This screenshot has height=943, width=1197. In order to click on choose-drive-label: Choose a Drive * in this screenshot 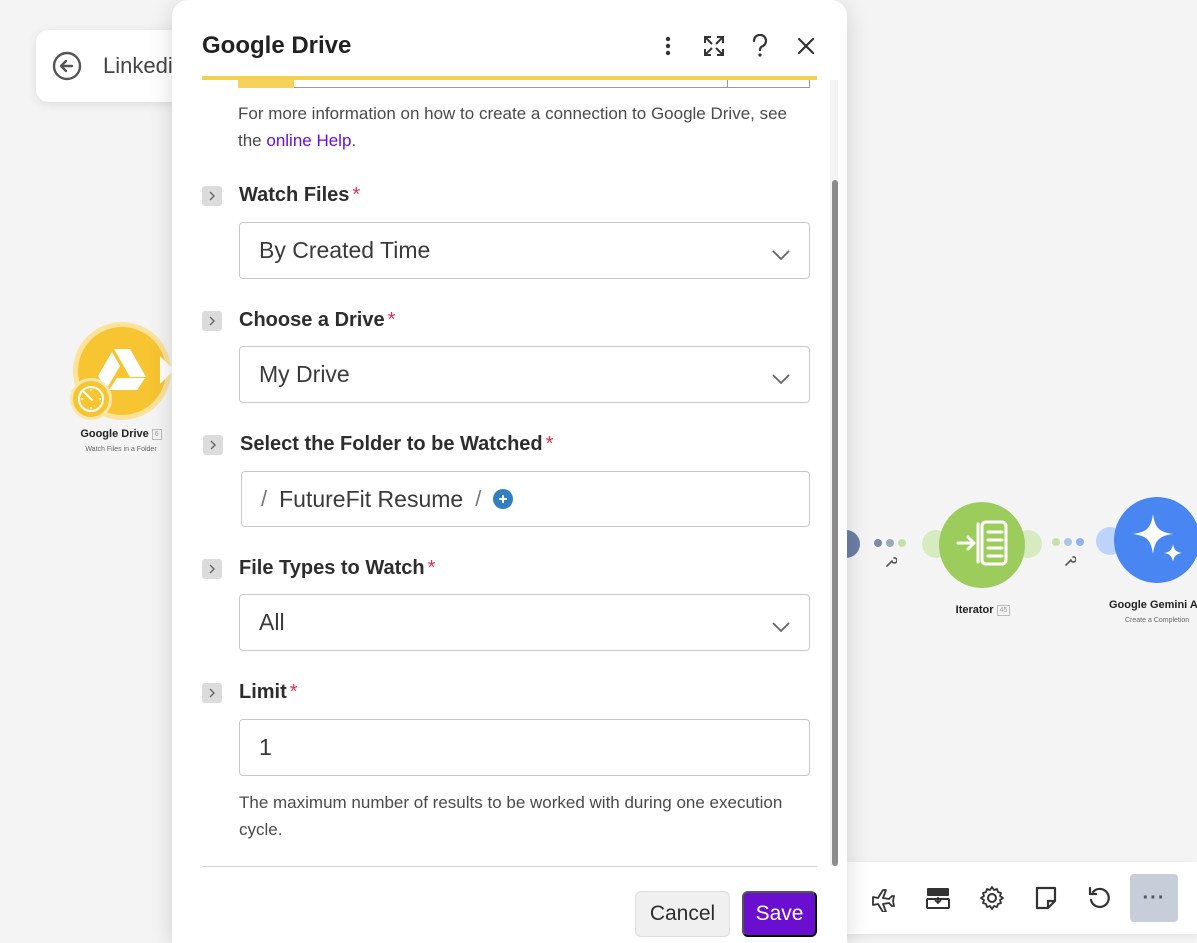, I will do `click(298, 320)`.